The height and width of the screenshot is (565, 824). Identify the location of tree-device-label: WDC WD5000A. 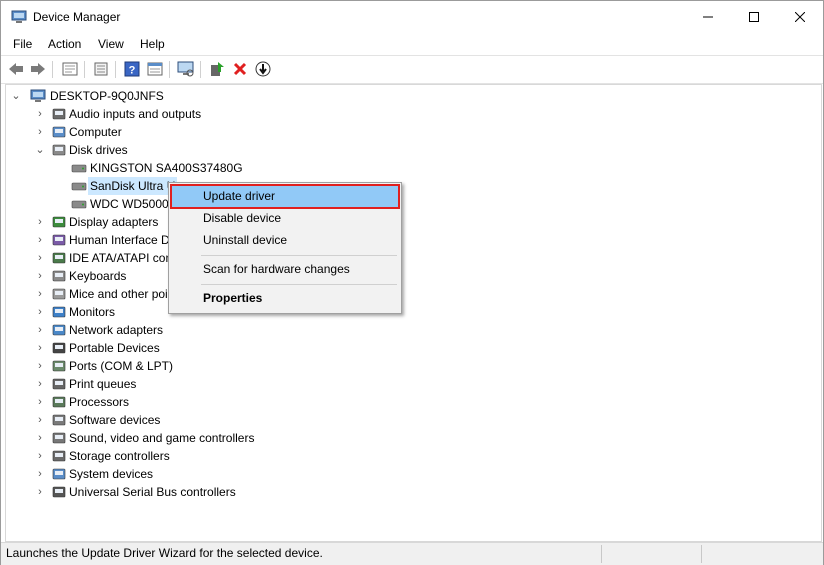
(133, 204).